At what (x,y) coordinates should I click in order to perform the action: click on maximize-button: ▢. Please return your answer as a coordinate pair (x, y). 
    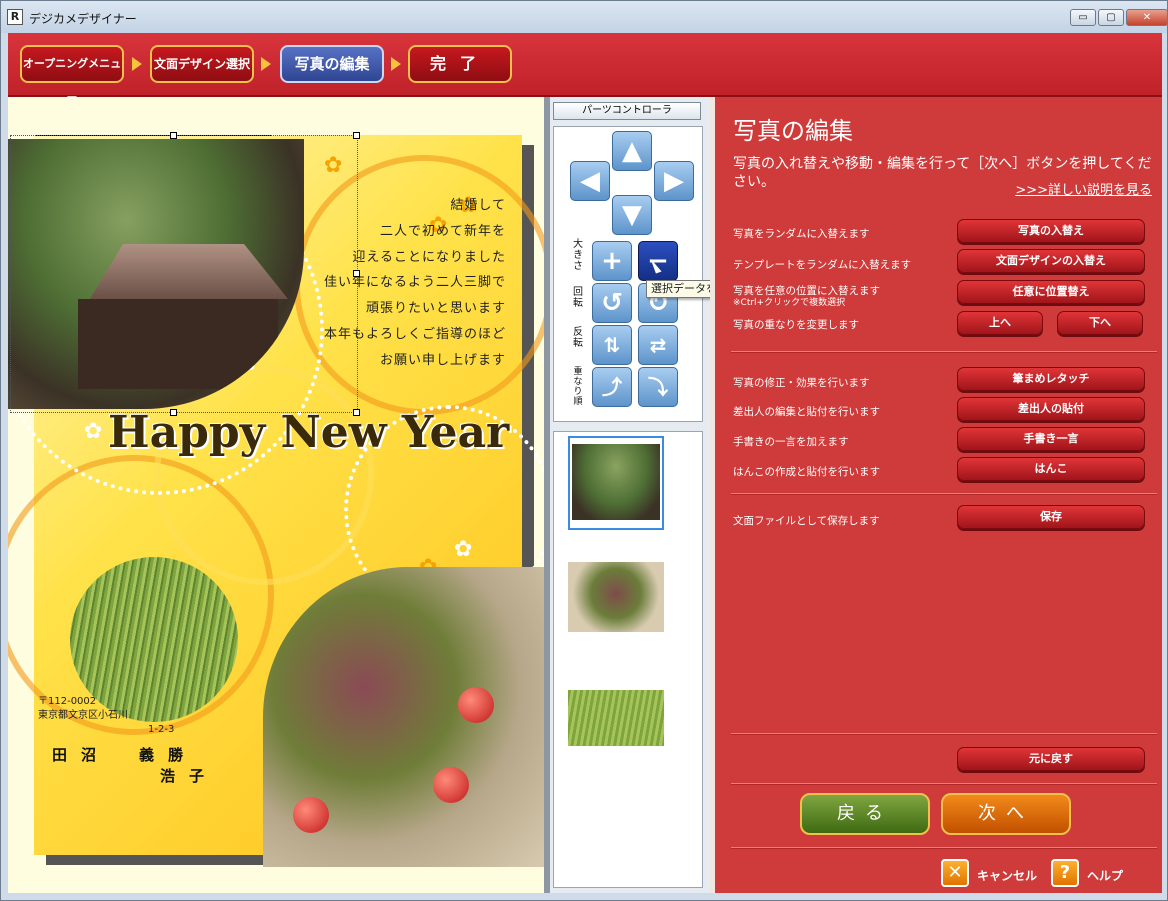
    Looking at the image, I should click on (1111, 17).